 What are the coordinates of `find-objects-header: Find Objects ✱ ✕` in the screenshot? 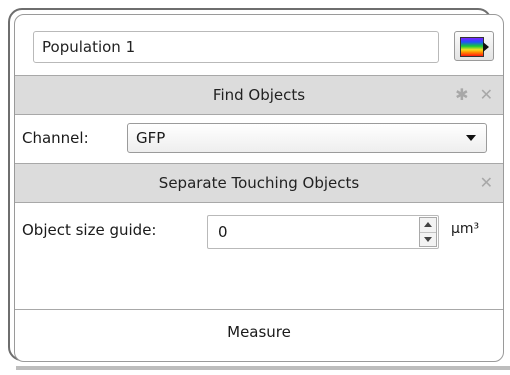 It's located at (259, 95).